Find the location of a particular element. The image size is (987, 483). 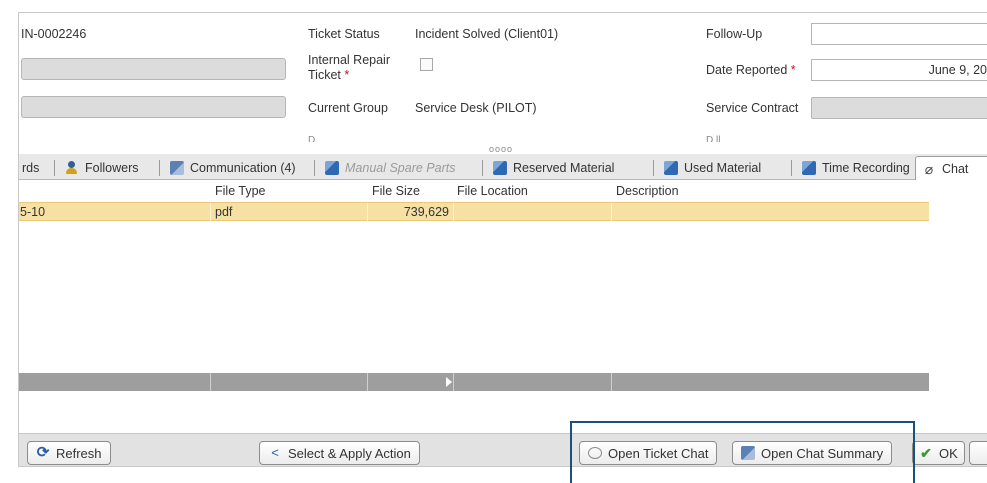

tab-label: rds is located at coordinates (31, 168).